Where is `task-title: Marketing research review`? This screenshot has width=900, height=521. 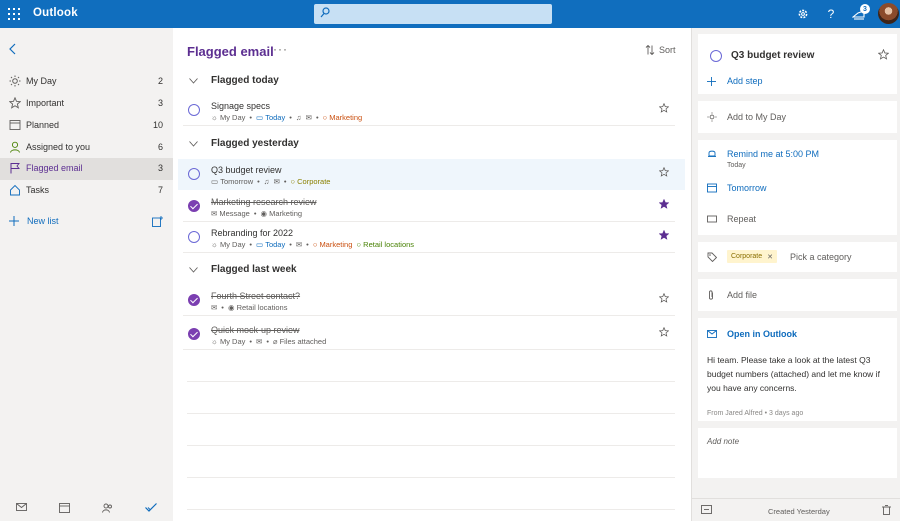 task-title: Marketing research review is located at coordinates (264, 202).